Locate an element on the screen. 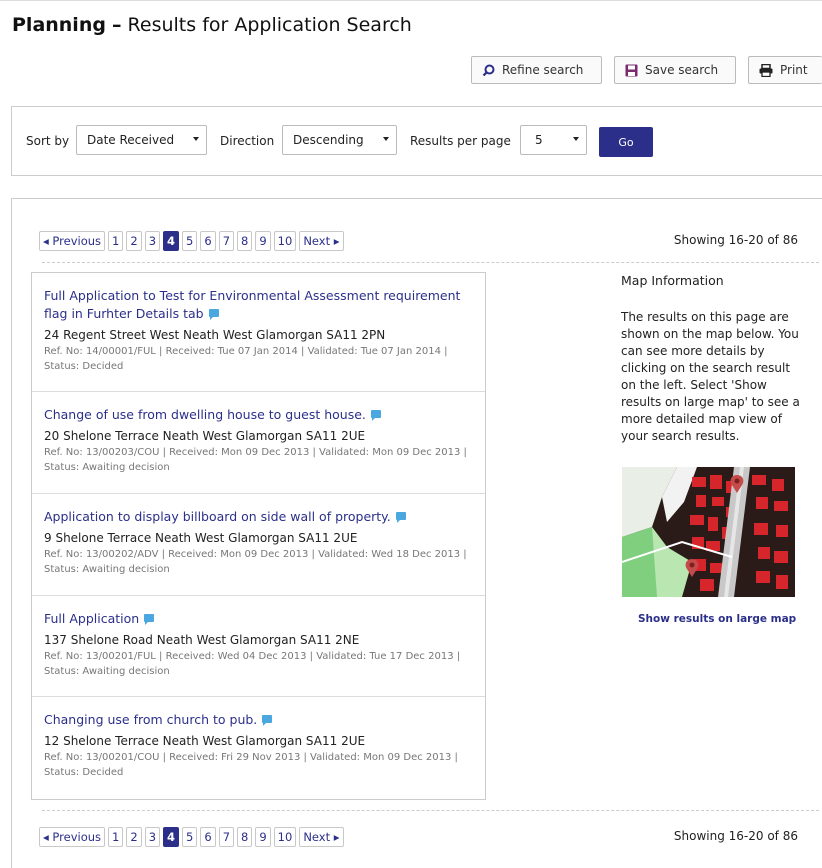  results-per-page-label: Results per page is located at coordinates (460, 141).